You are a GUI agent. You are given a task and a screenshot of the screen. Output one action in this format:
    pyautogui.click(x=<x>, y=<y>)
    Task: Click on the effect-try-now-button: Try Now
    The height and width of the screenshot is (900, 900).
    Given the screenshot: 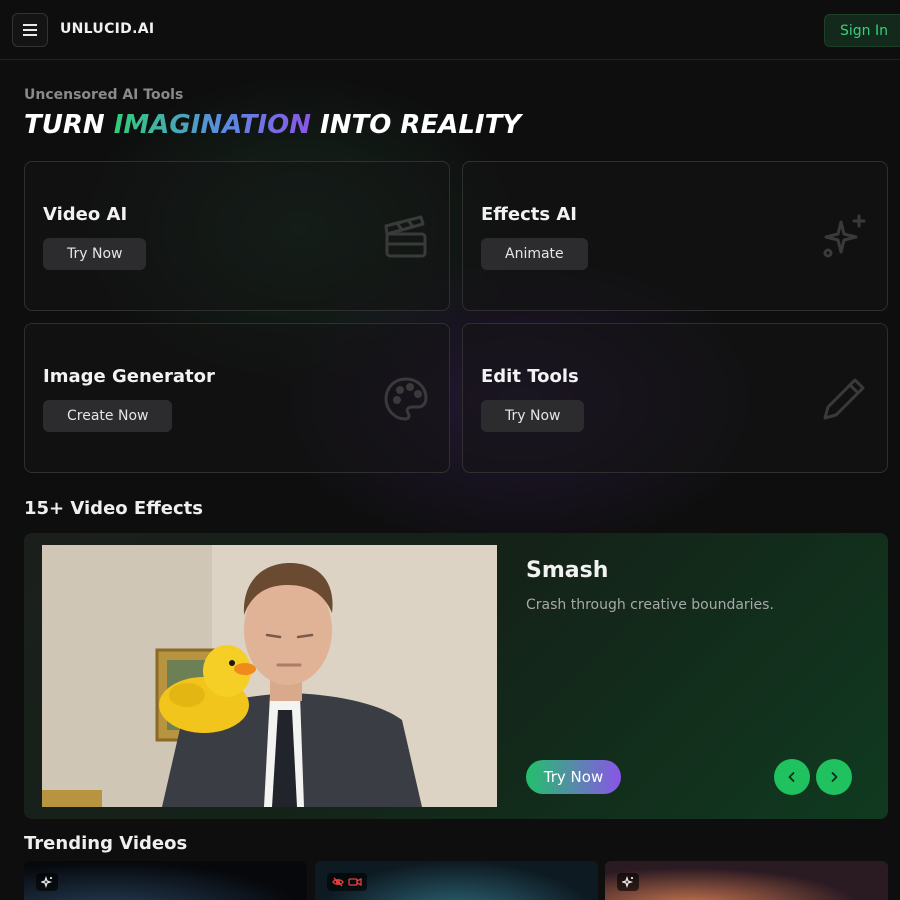 What is the action you would take?
    pyautogui.click(x=573, y=777)
    